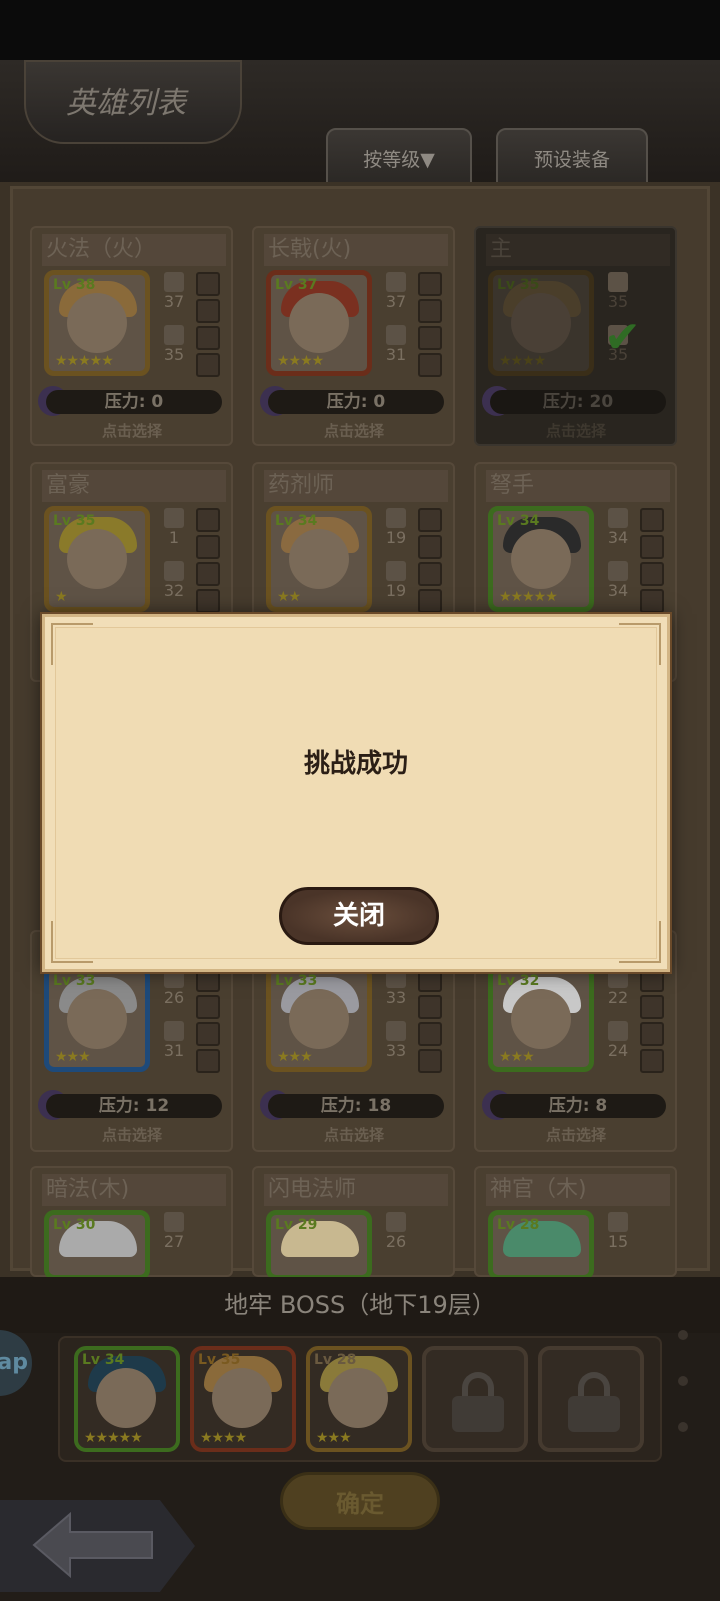 The width and height of the screenshot is (720, 1601). Describe the element at coordinates (622, 337) in the screenshot. I see `check-icon: ✔` at that location.